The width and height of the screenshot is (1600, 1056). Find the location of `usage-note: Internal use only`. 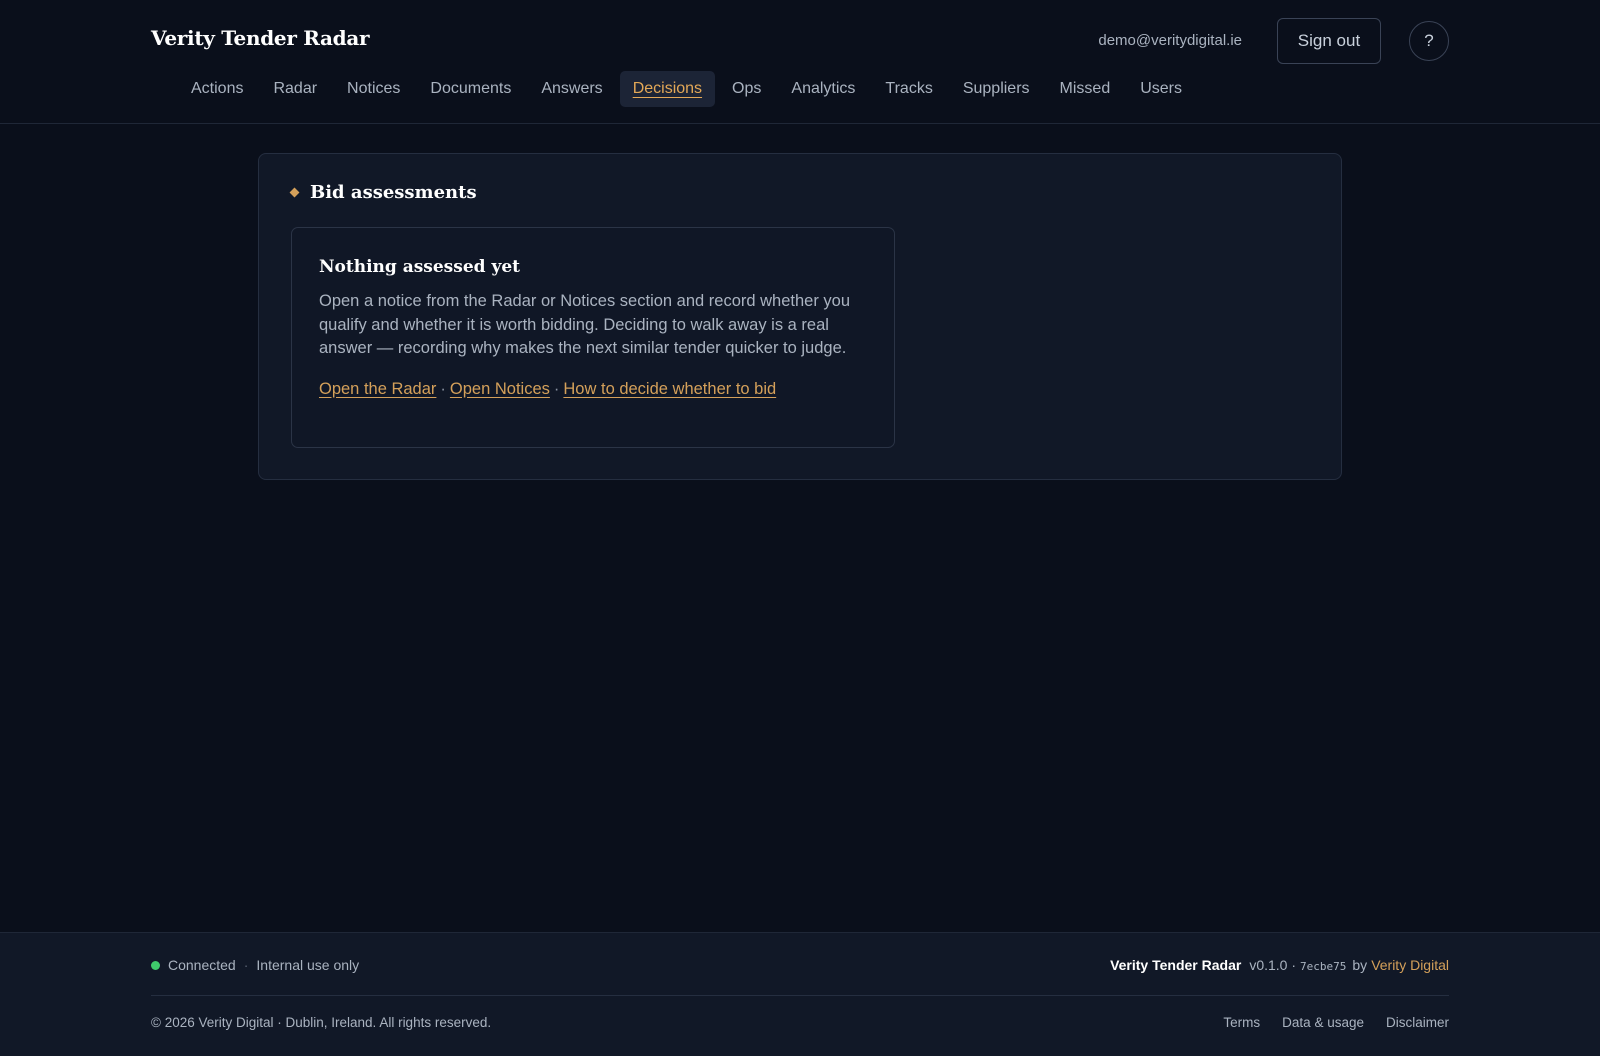

usage-note: Internal use only is located at coordinates (308, 965).